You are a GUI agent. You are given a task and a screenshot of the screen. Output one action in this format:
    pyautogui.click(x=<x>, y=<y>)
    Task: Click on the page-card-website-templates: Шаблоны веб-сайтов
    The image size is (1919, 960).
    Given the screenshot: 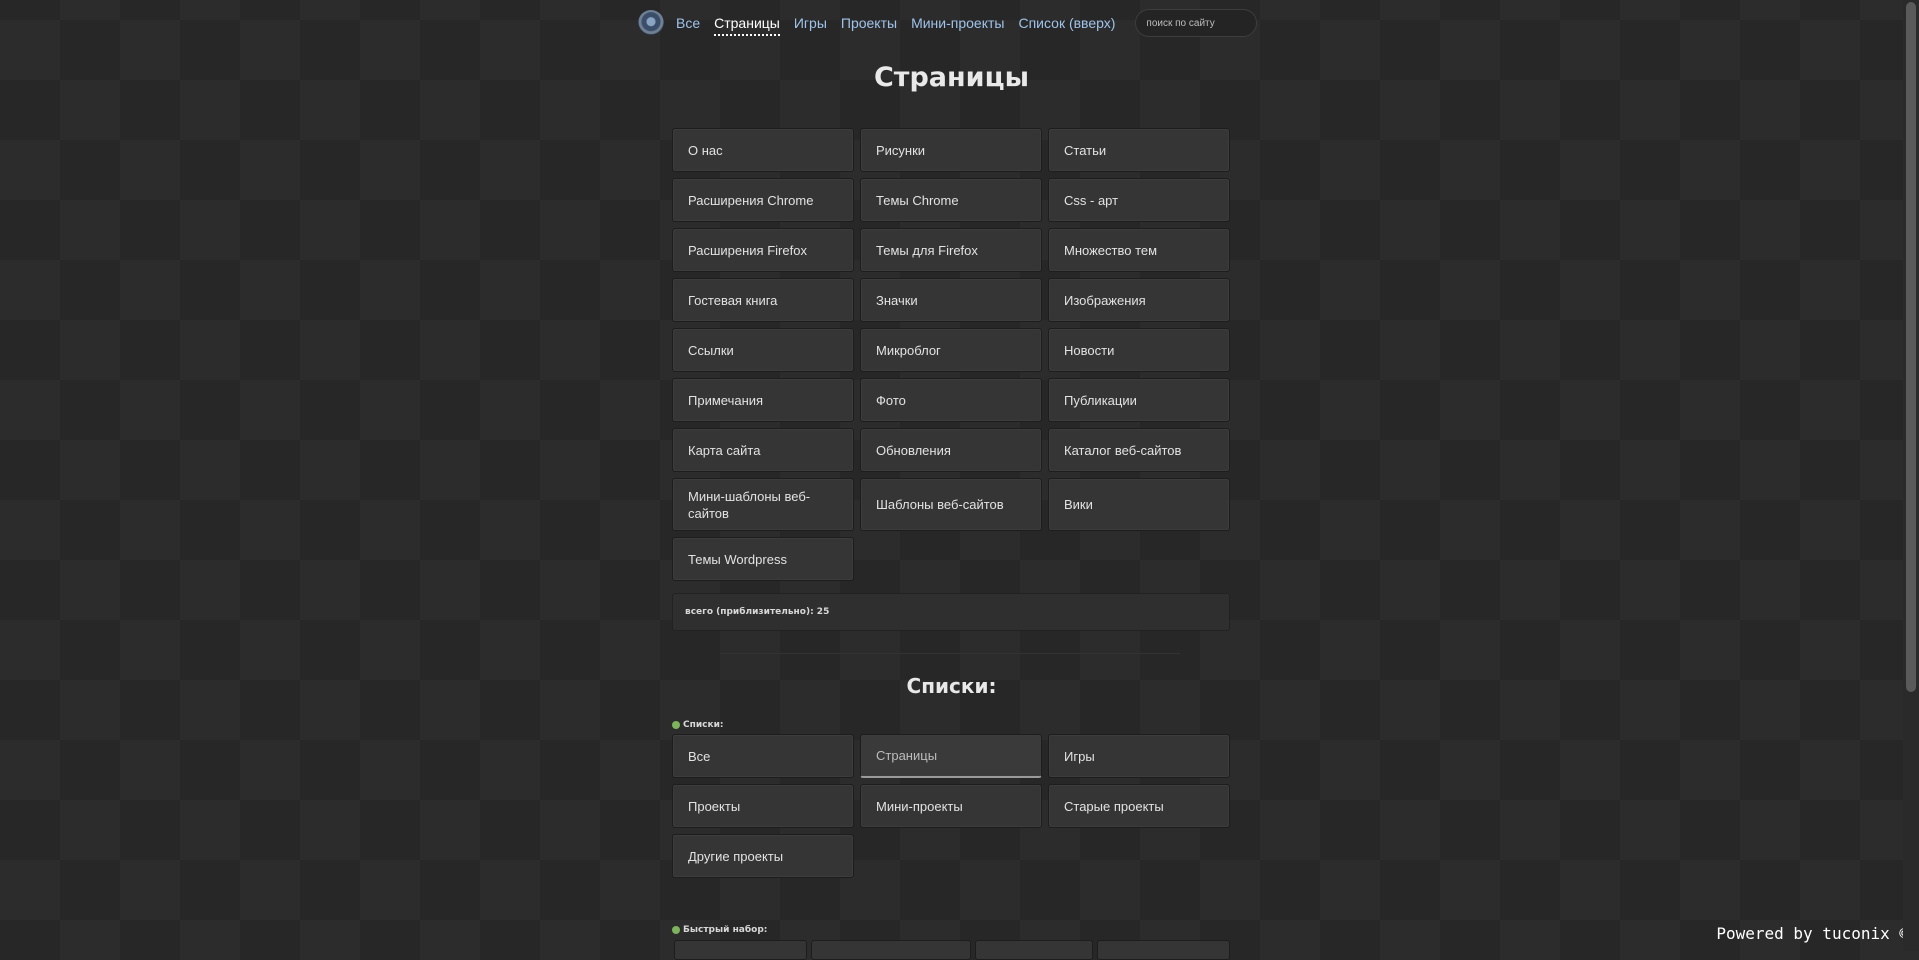 What is the action you would take?
    pyautogui.click(x=951, y=504)
    